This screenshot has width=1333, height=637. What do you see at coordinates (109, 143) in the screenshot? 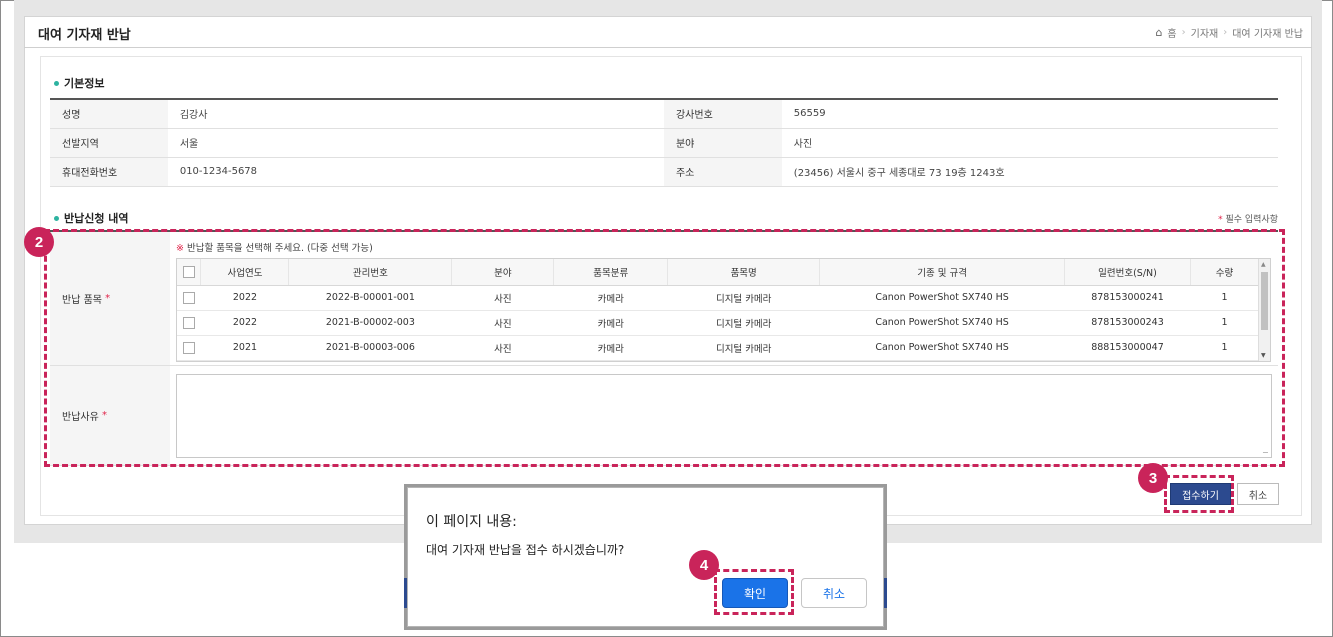
I see `region-label: 선발지역` at bounding box center [109, 143].